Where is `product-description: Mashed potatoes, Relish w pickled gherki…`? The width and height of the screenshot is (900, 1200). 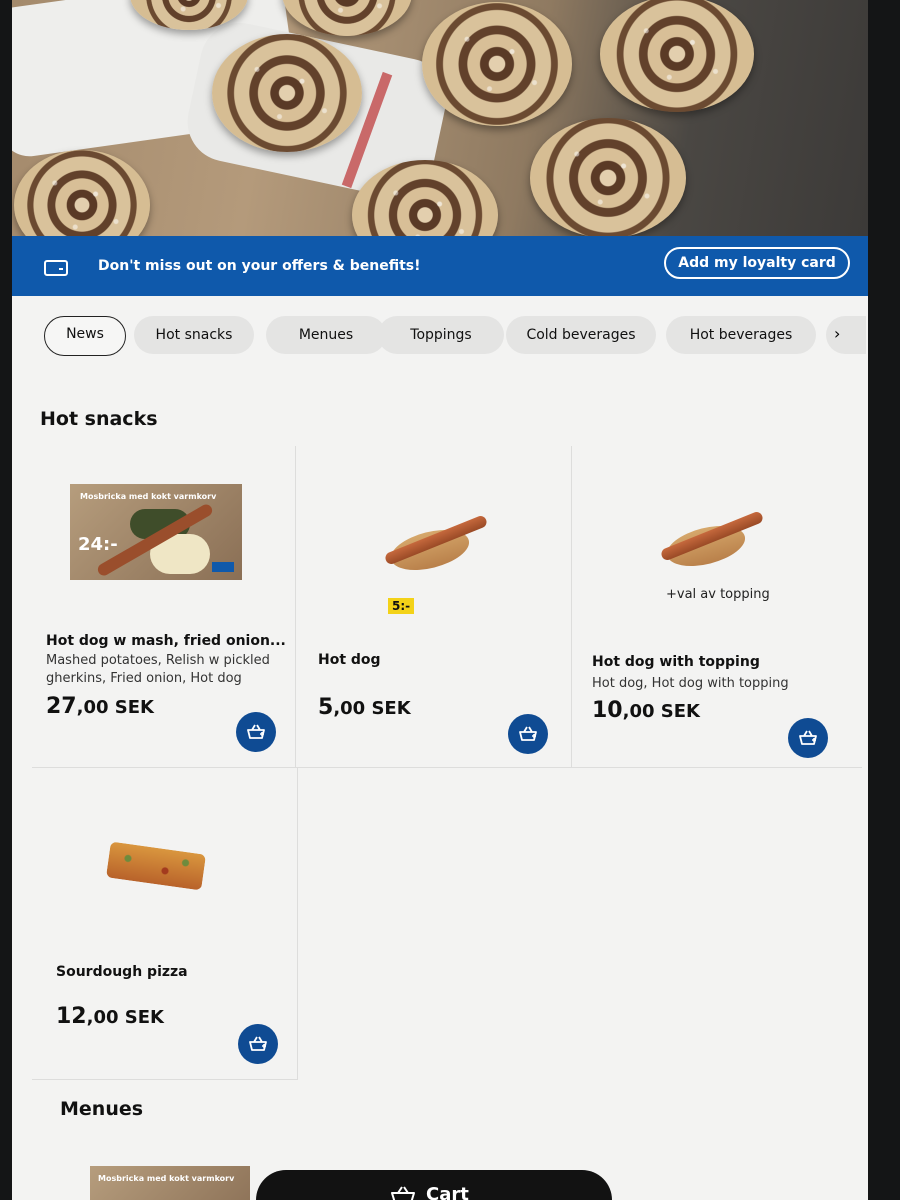
product-description: Mashed potatoes, Relish w pickled gherki… is located at coordinates (158, 669).